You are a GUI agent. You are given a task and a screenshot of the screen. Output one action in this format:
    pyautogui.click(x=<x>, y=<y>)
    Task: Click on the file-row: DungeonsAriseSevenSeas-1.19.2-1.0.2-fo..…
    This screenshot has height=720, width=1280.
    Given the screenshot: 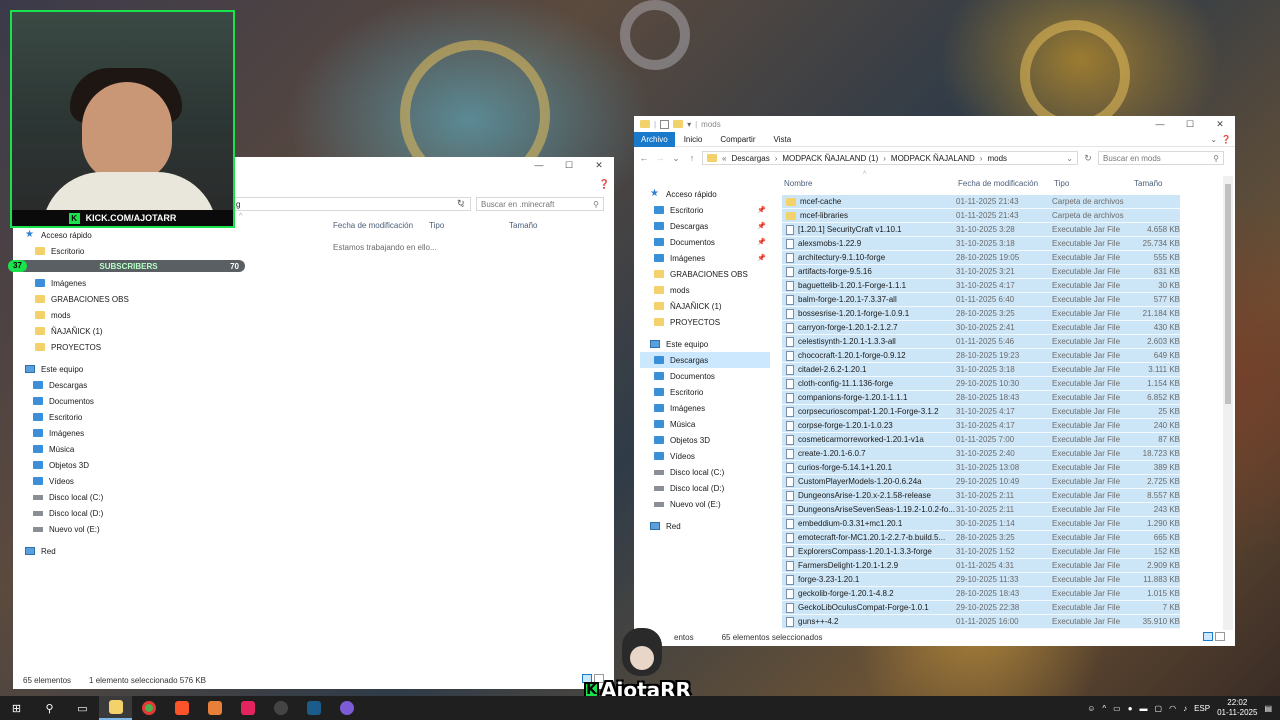 What is the action you would take?
    pyautogui.click(x=981, y=510)
    